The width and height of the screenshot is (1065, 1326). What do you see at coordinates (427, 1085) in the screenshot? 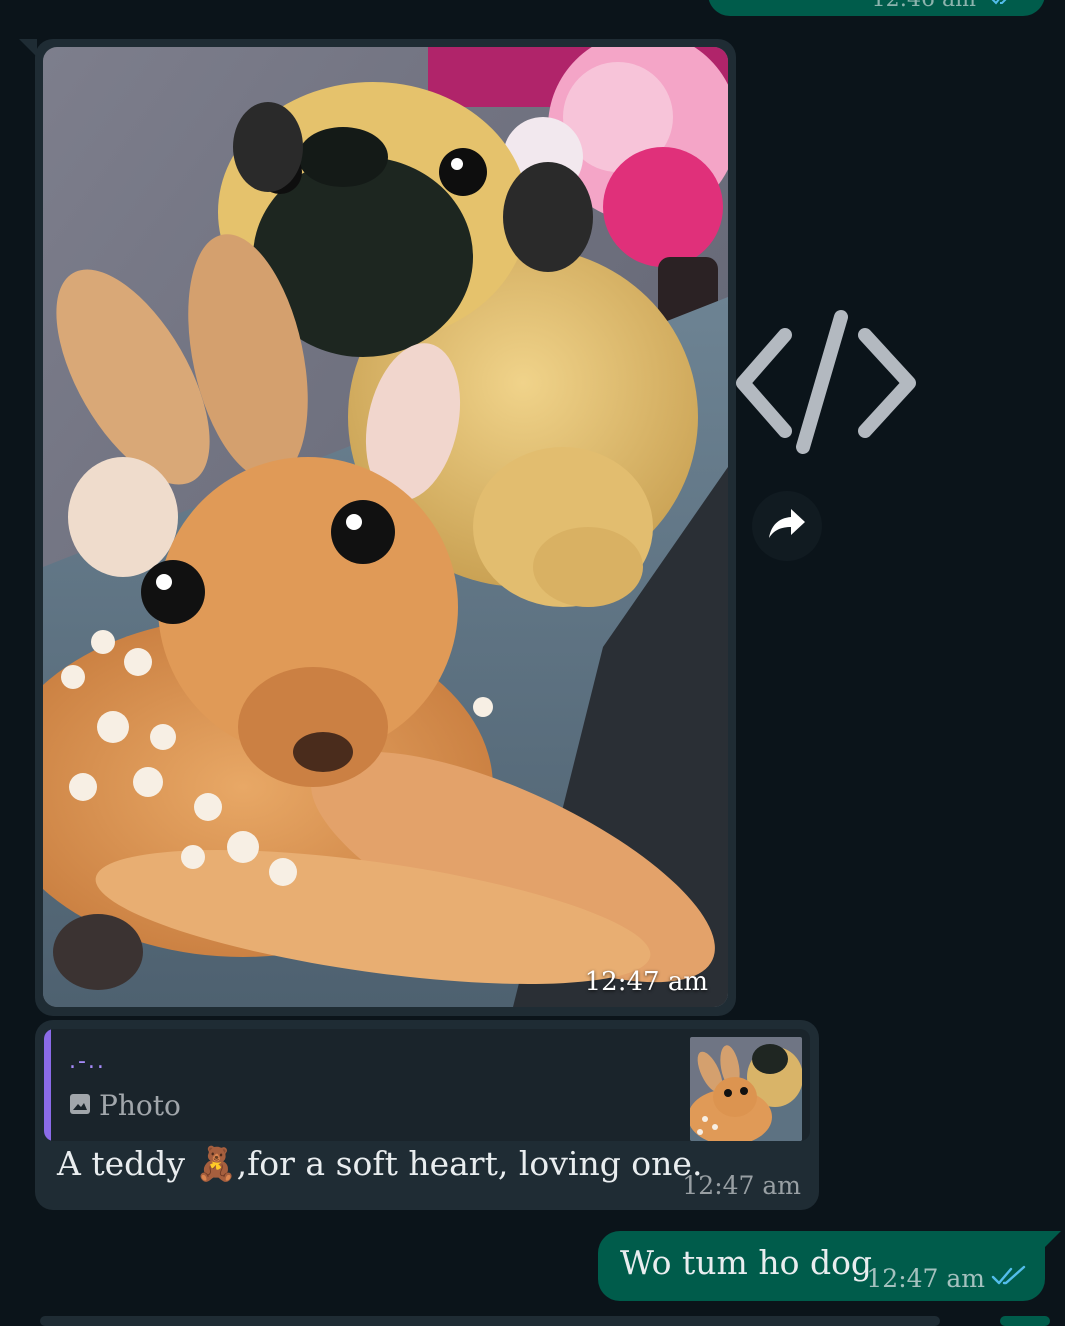
I see `quoted-message: .-.. Photo` at bounding box center [427, 1085].